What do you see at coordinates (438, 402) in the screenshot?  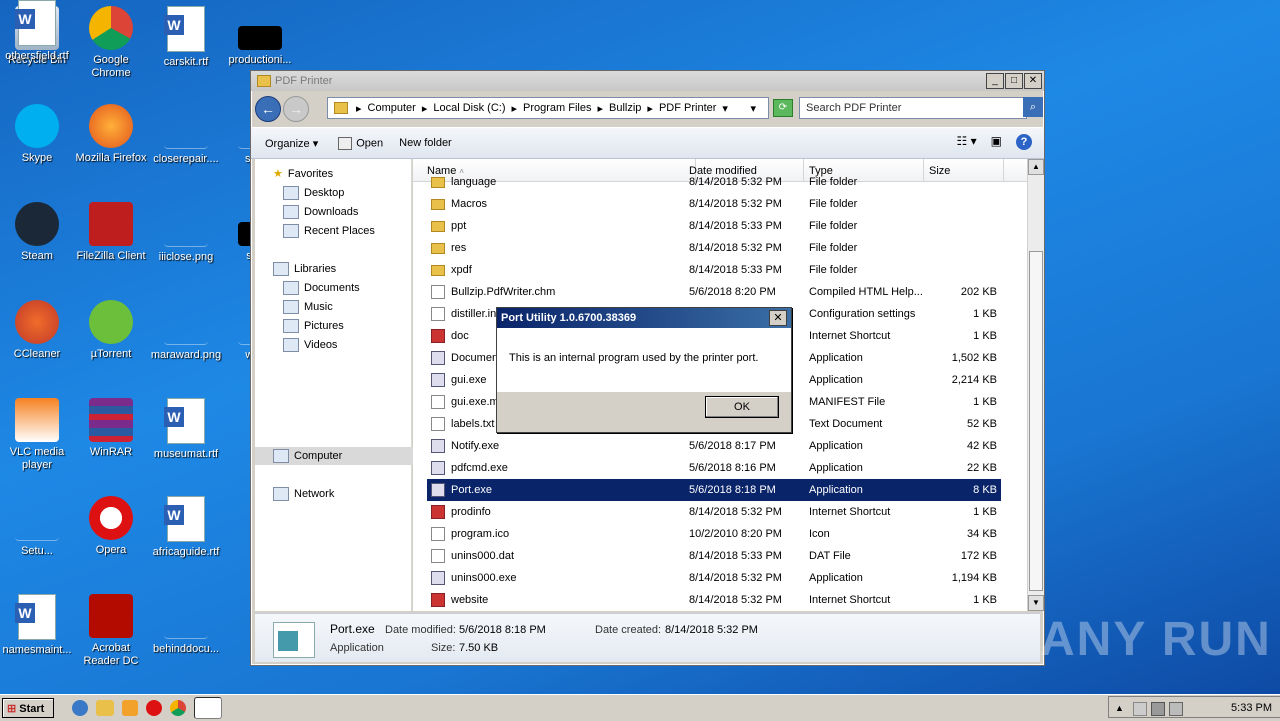 I see `file-icon` at bounding box center [438, 402].